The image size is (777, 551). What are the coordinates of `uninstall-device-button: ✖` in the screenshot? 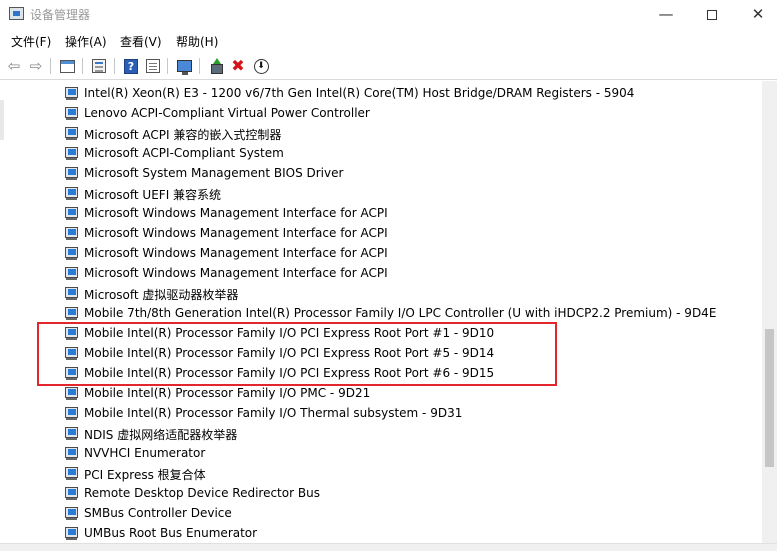 It's located at (238, 66).